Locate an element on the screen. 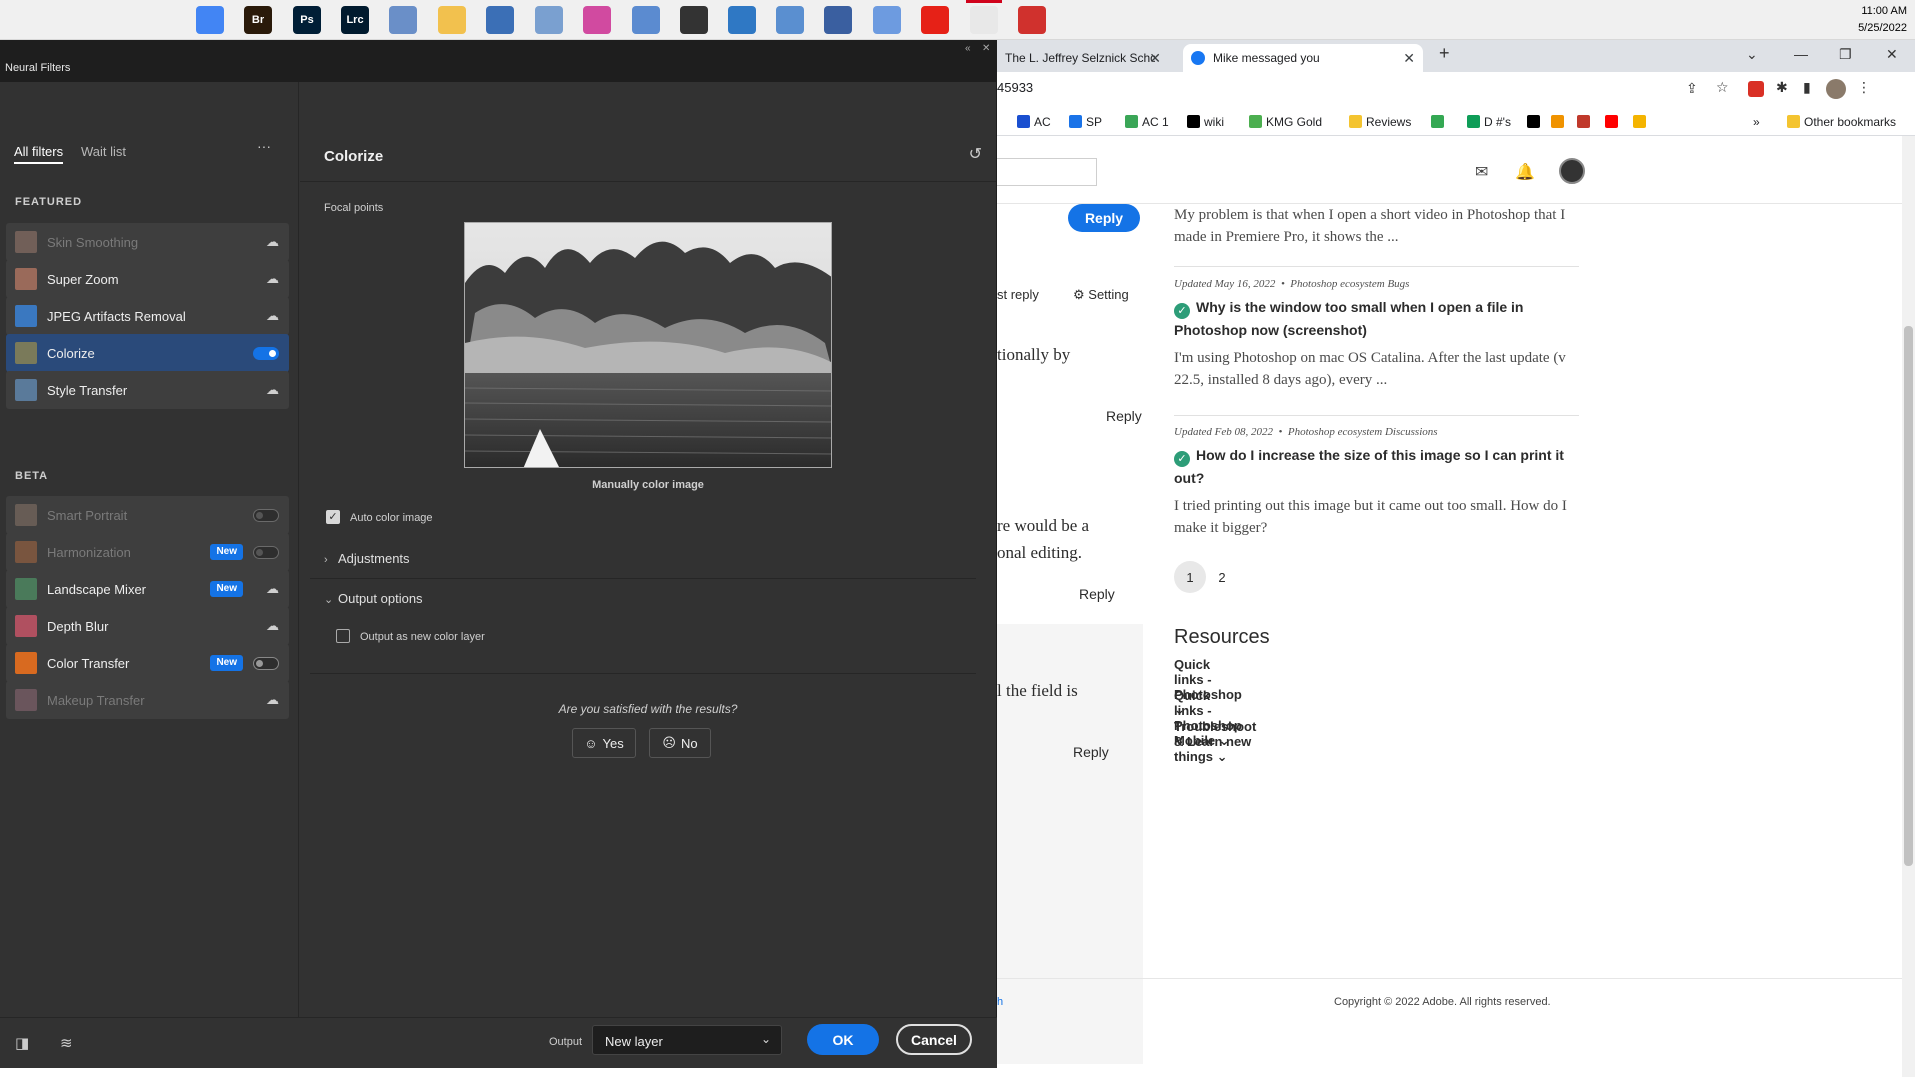  calculator-icon is located at coordinates (500, 20).